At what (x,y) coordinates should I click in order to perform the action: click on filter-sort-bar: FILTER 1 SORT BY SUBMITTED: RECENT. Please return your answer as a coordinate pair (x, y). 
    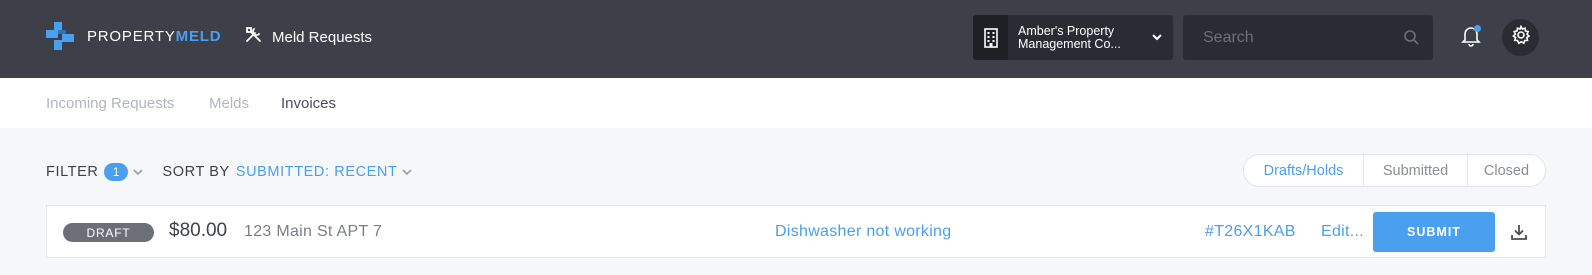
    Looking at the image, I should click on (229, 172).